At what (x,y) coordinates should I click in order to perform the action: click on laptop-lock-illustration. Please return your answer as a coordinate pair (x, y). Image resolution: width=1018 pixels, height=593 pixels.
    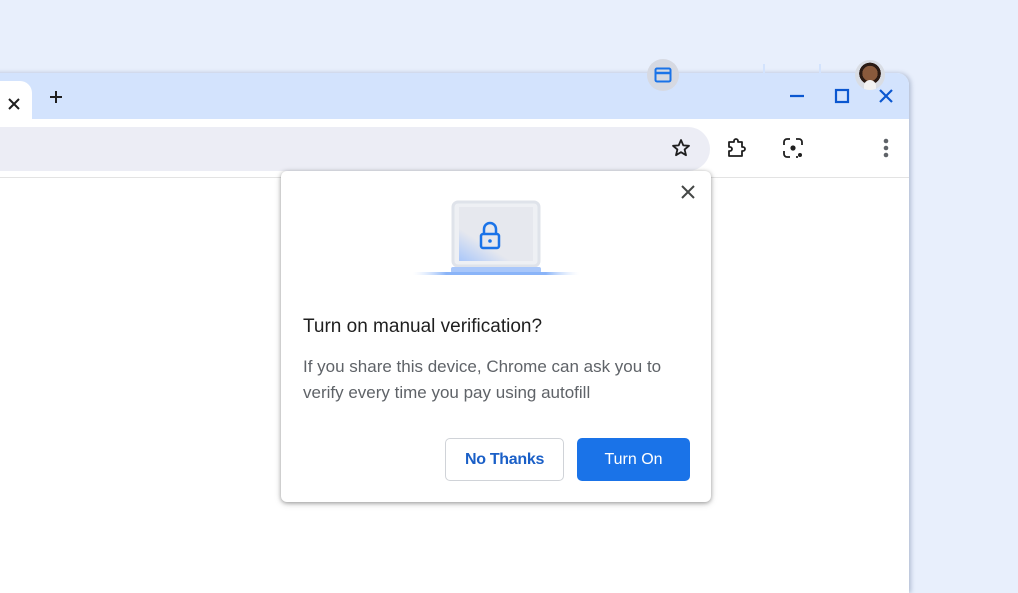
    Looking at the image, I should click on (496, 237).